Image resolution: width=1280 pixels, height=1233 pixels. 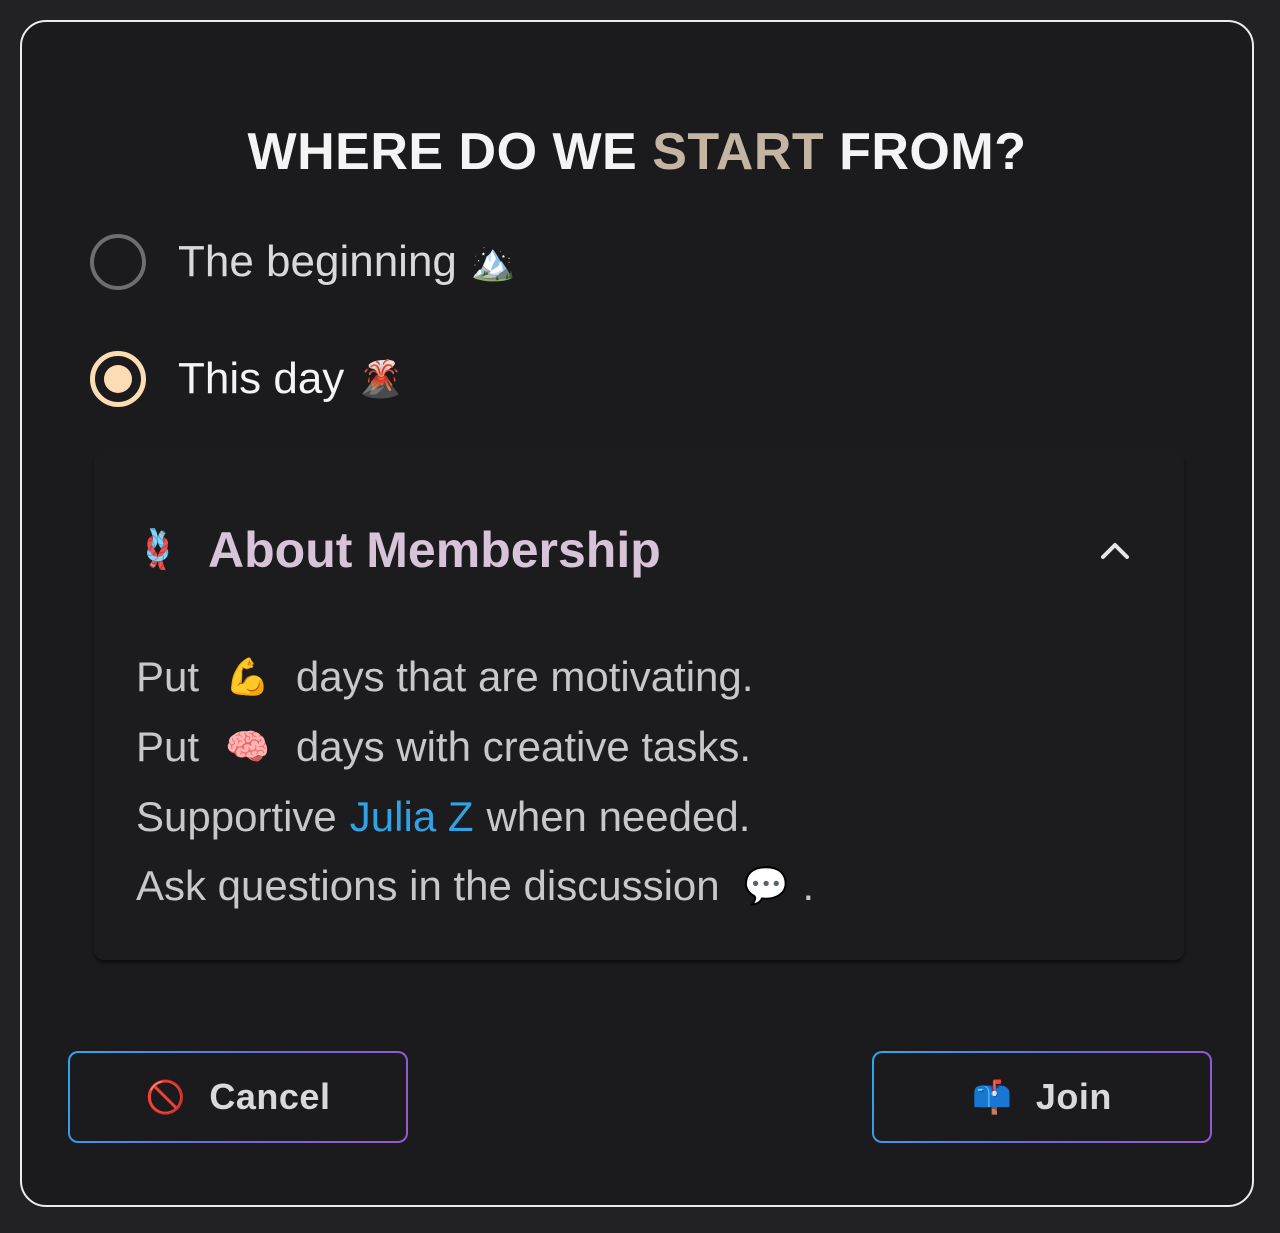 I want to click on chevron-up-icon, so click(x=1115, y=551).